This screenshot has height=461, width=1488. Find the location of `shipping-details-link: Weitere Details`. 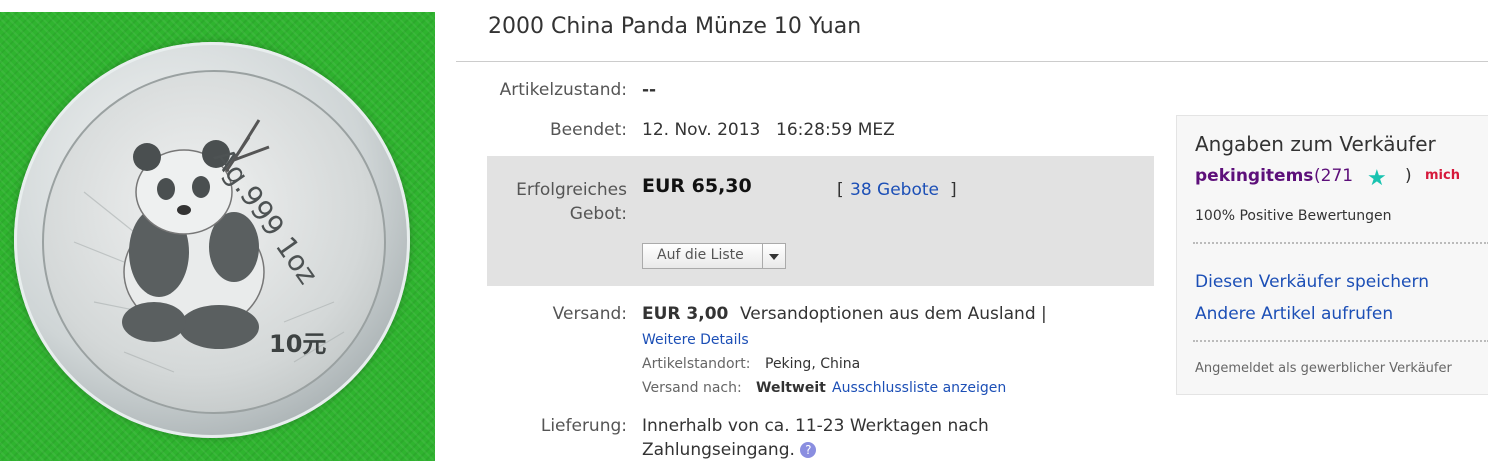

shipping-details-link: Weitere Details is located at coordinates (695, 340).